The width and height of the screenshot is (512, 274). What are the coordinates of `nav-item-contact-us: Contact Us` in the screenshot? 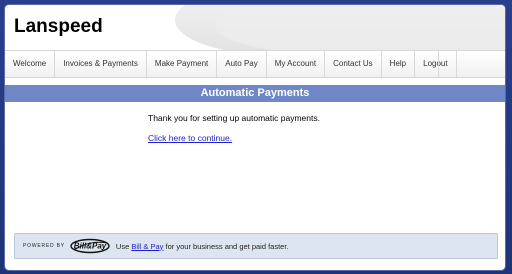 It's located at (353, 64).